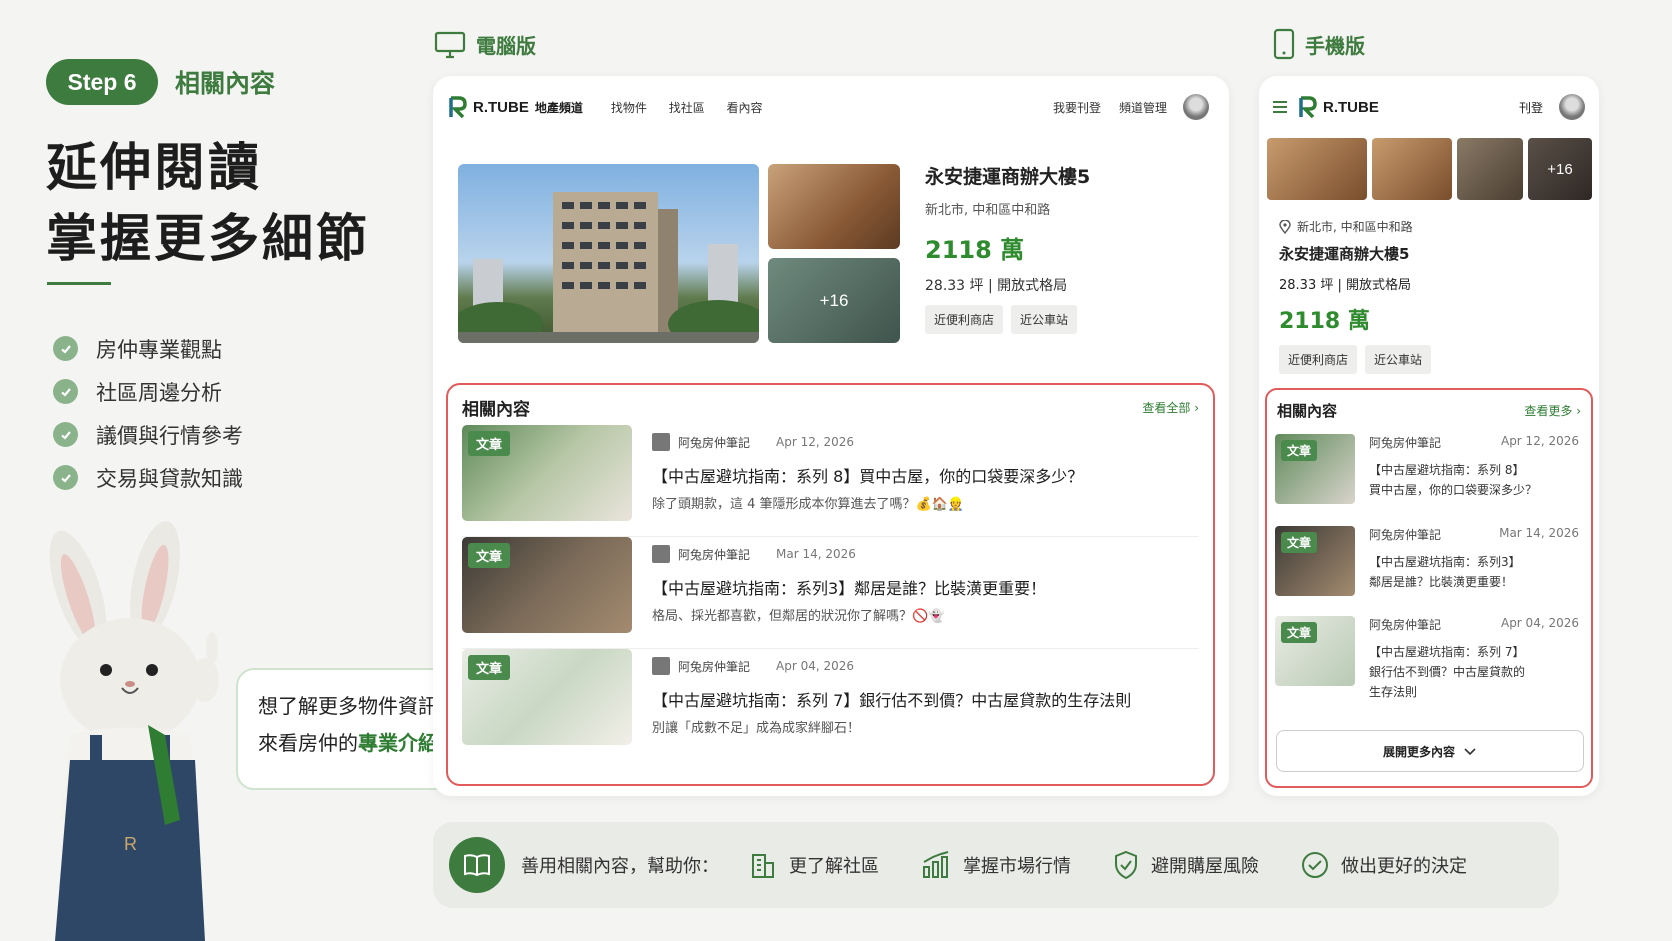  Describe the element at coordinates (1453, 490) in the screenshot. I see `article-title-line: 買中古屋，你的口袋要深多少？` at that location.